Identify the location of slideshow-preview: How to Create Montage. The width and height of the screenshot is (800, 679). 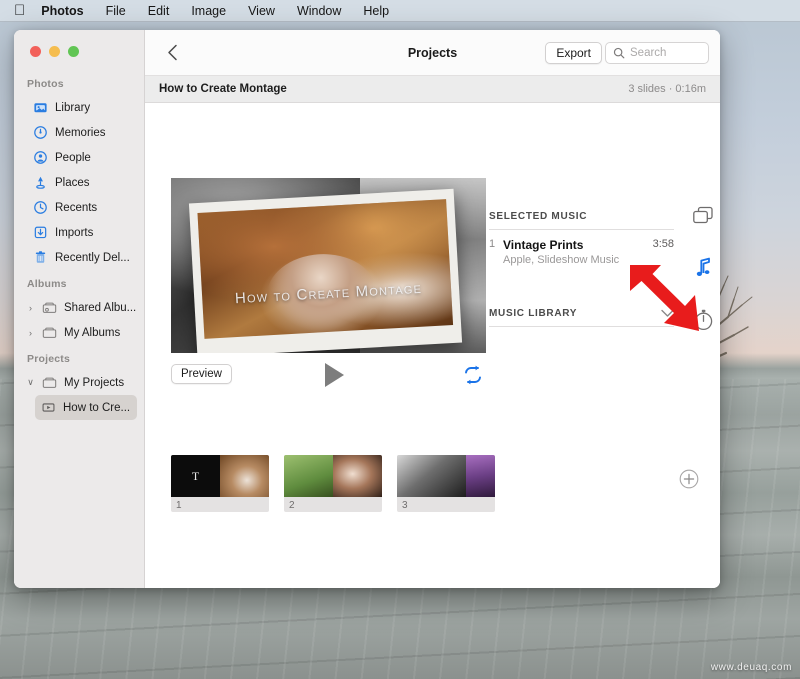
(328, 265).